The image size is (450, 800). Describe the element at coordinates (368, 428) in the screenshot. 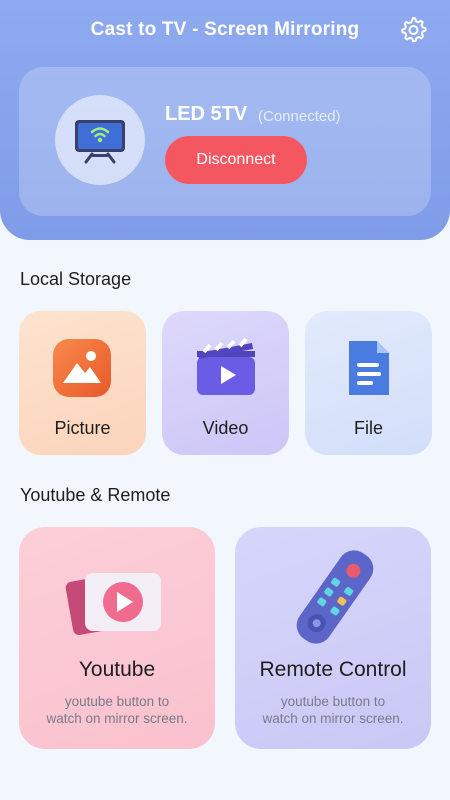

I see `tile-label-file: File` at that location.